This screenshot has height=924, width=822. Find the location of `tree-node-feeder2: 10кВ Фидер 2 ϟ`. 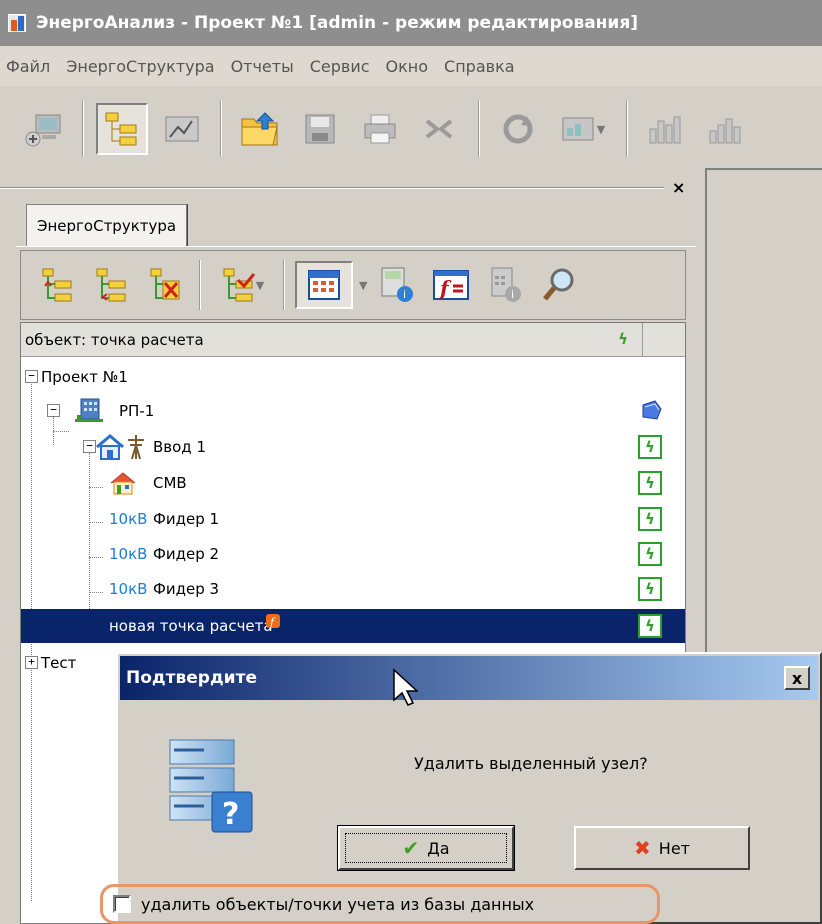

tree-node-feeder2: 10кВ Фидер 2 ϟ is located at coordinates (353, 554).